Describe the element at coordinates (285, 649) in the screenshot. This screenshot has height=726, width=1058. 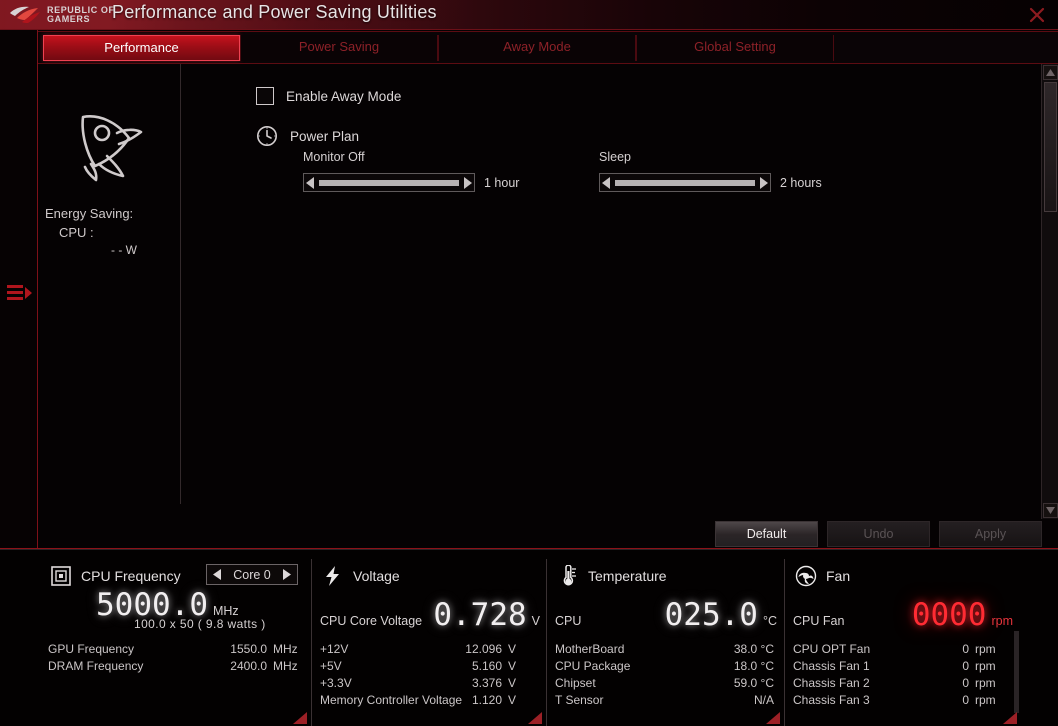
I see `row-unit: MHz` at that location.